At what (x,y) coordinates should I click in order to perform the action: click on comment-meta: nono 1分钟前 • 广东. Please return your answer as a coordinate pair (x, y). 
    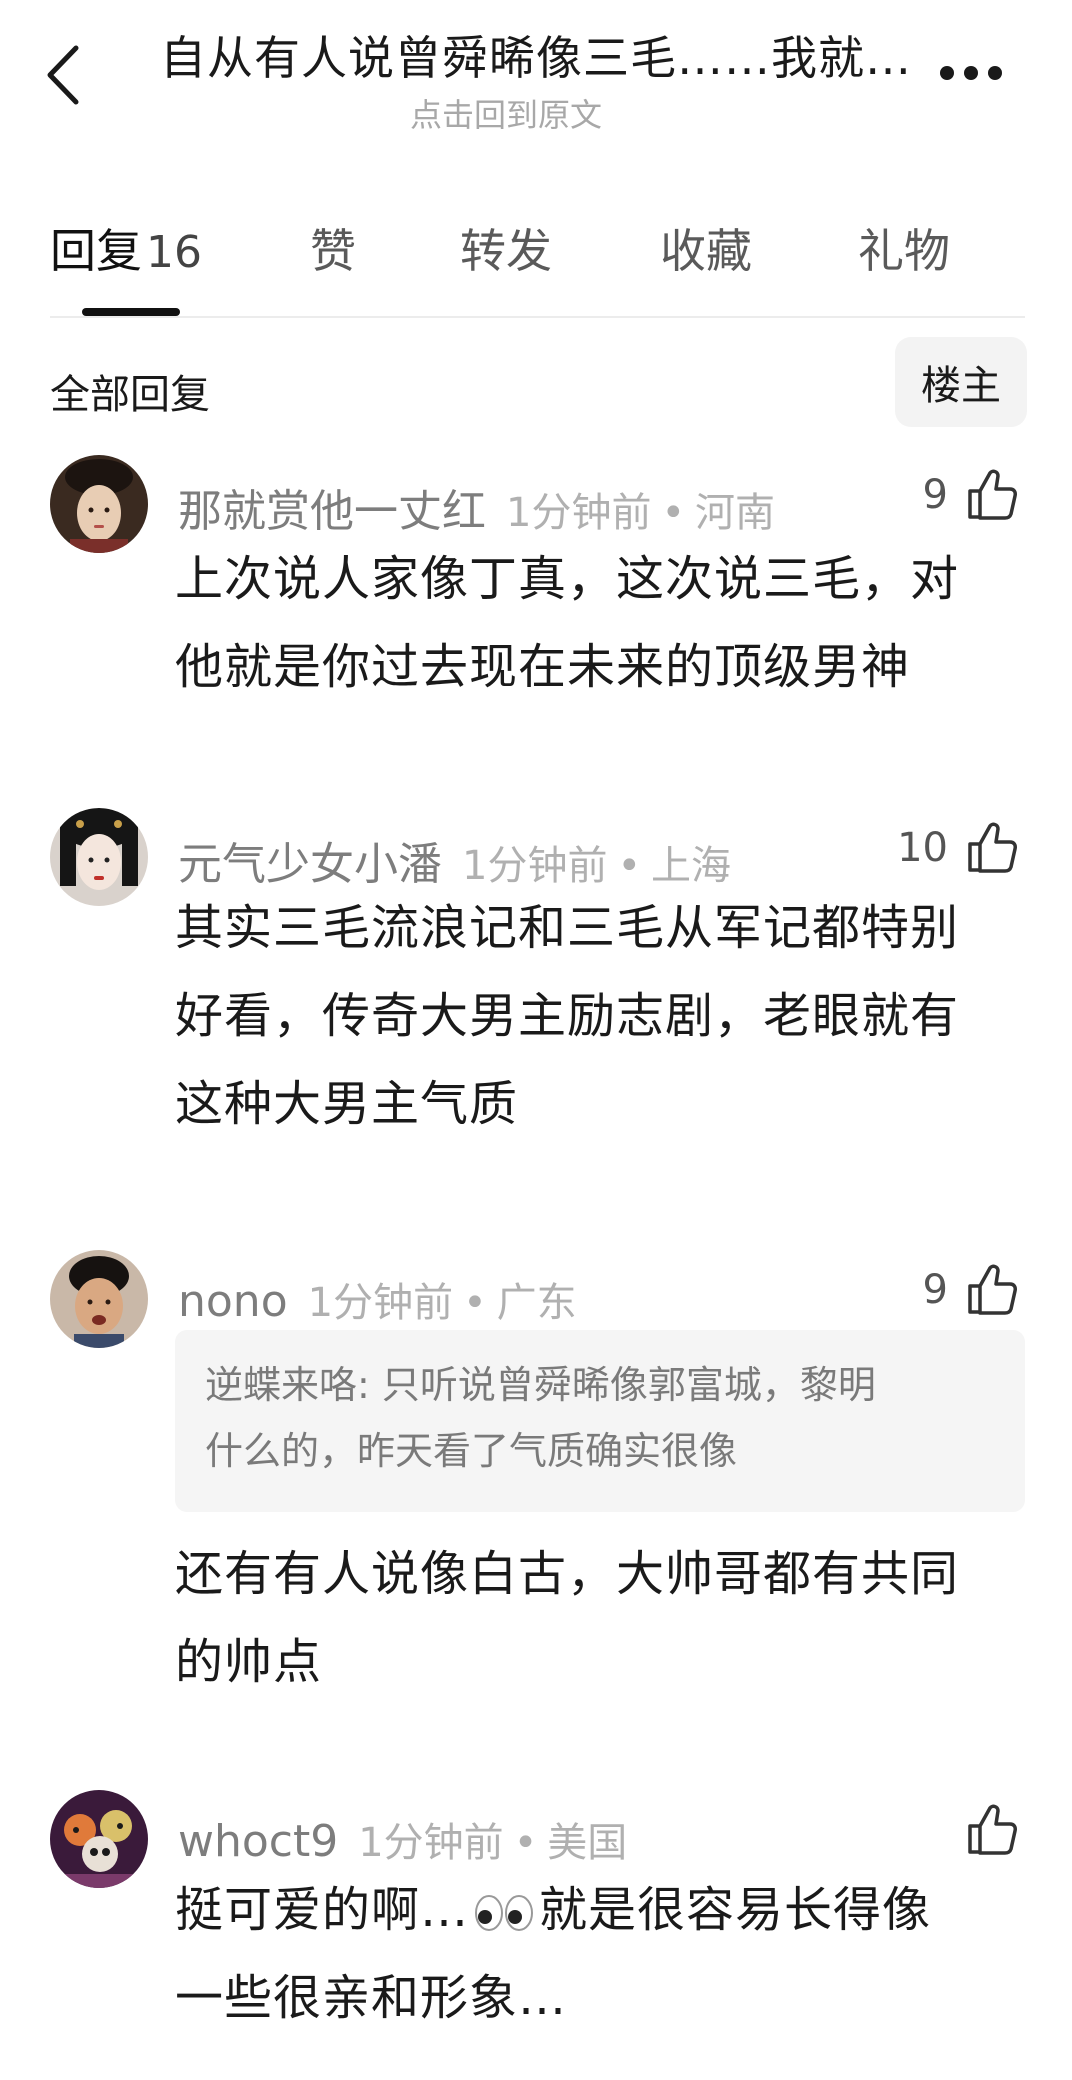
    Looking at the image, I should click on (377, 1299).